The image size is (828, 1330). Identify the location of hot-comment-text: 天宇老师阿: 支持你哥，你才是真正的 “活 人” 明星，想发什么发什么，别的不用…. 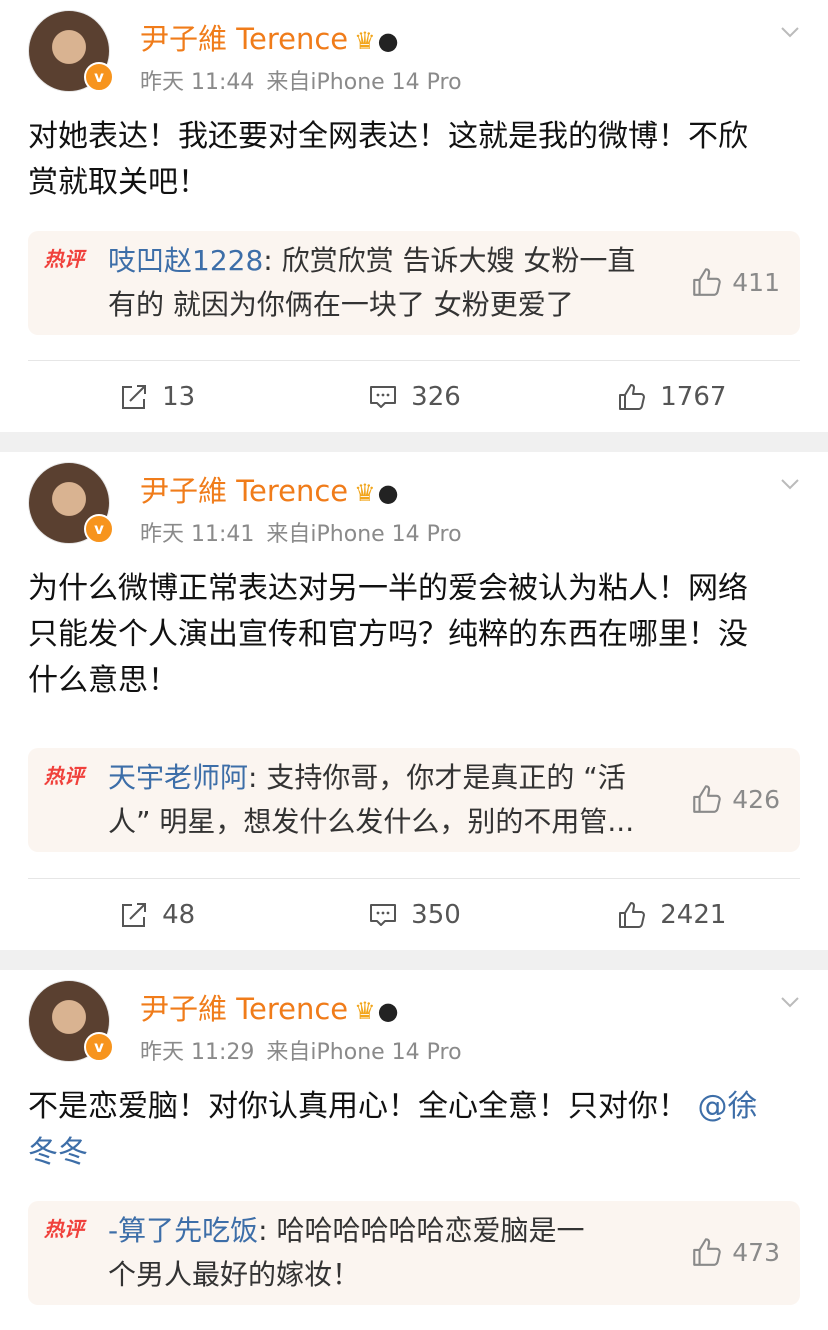
(388, 800).